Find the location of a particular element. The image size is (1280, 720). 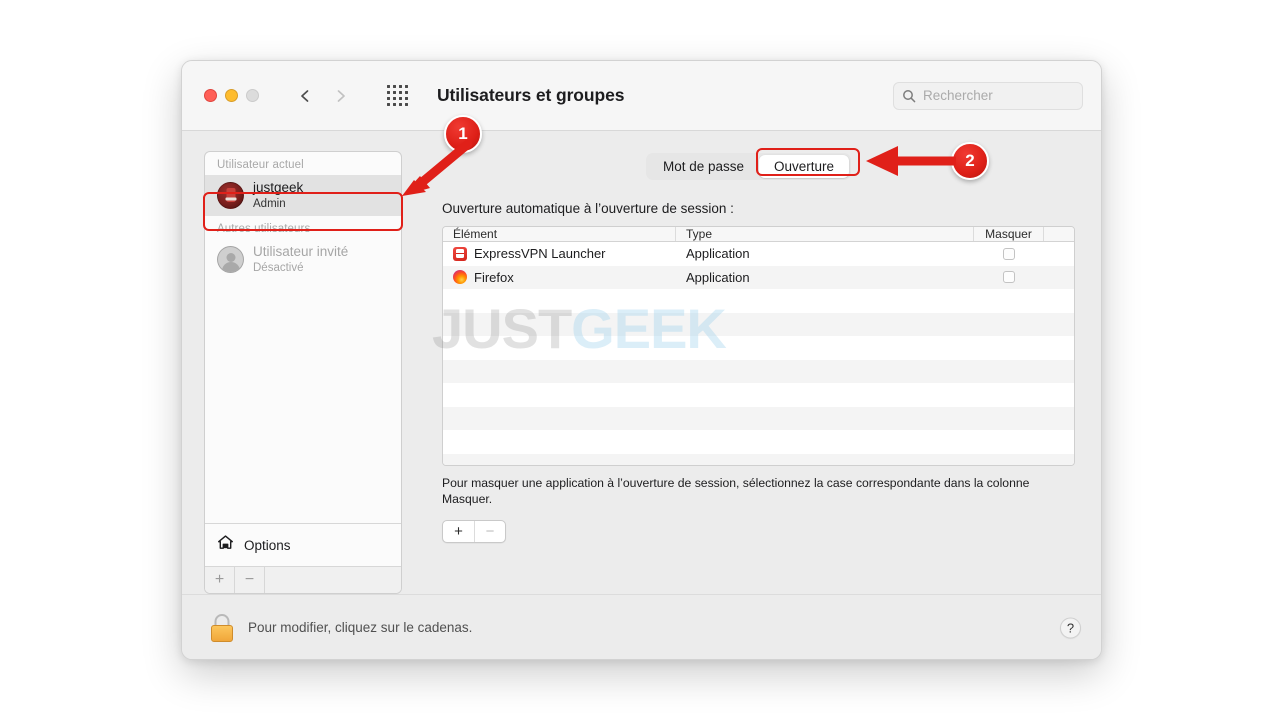

lock-hint-text: Pour modifier, cliquez sur le cadenas. is located at coordinates (360, 627).